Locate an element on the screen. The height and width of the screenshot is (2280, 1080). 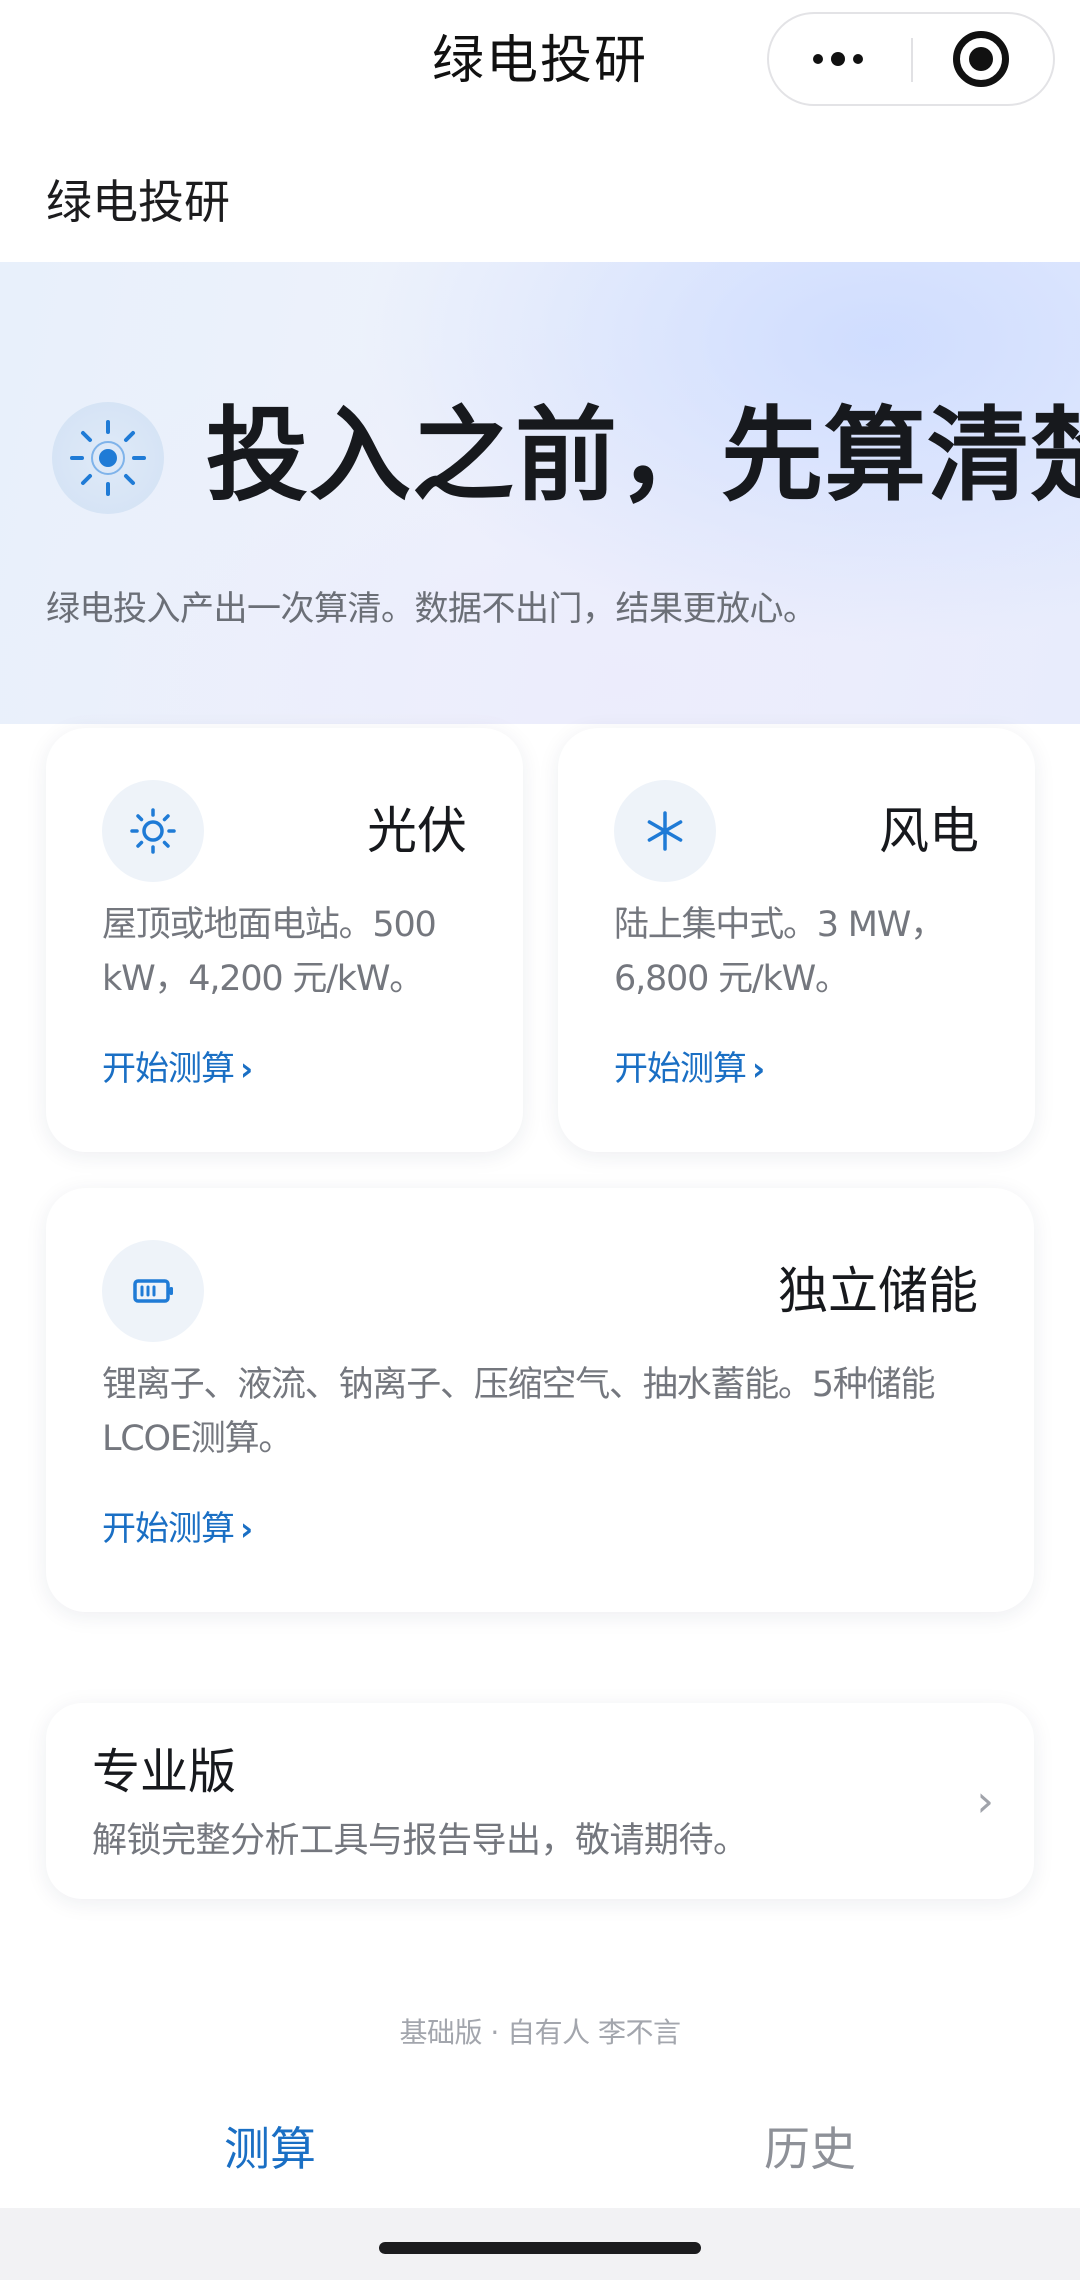
tab-calculate: 测算 is located at coordinates (270, 2149).